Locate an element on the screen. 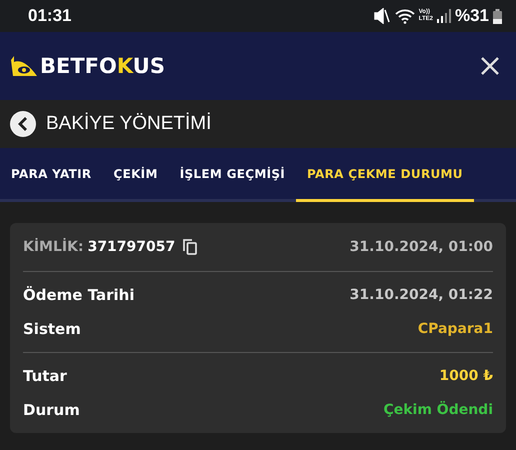 The image size is (516, 450). mute-icon is located at coordinates (381, 16).